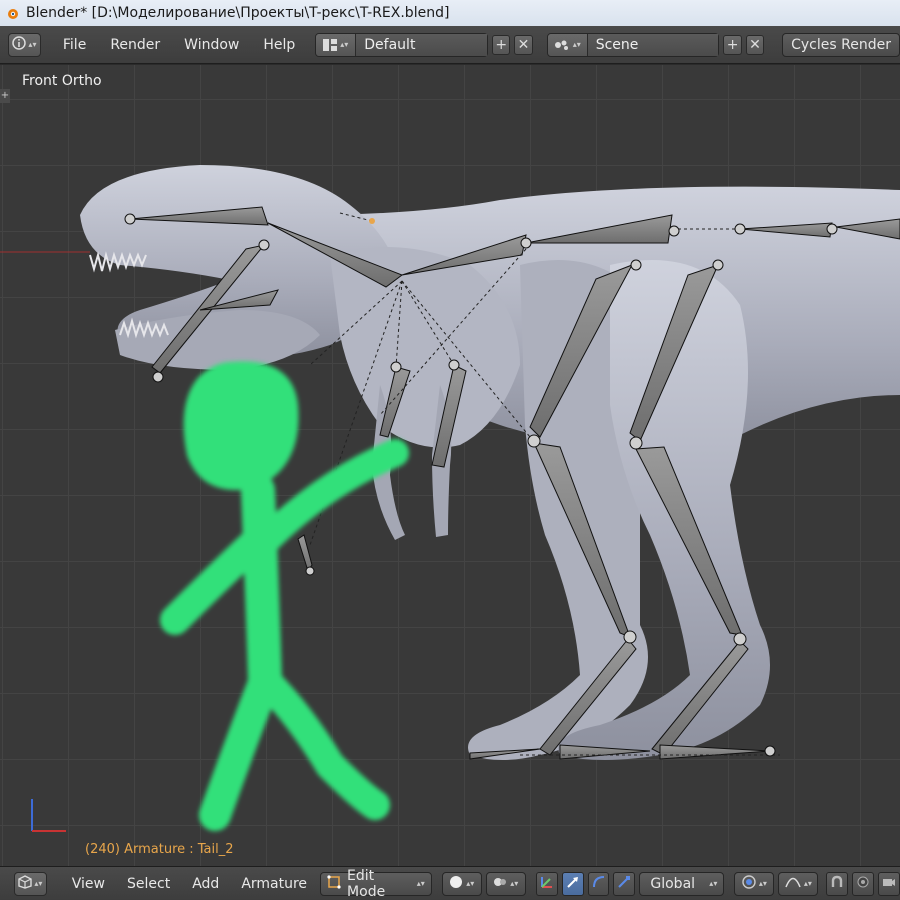 This screenshot has height=900, width=900. What do you see at coordinates (793, 884) in the screenshot?
I see `falloff-curve-icon` at bounding box center [793, 884].